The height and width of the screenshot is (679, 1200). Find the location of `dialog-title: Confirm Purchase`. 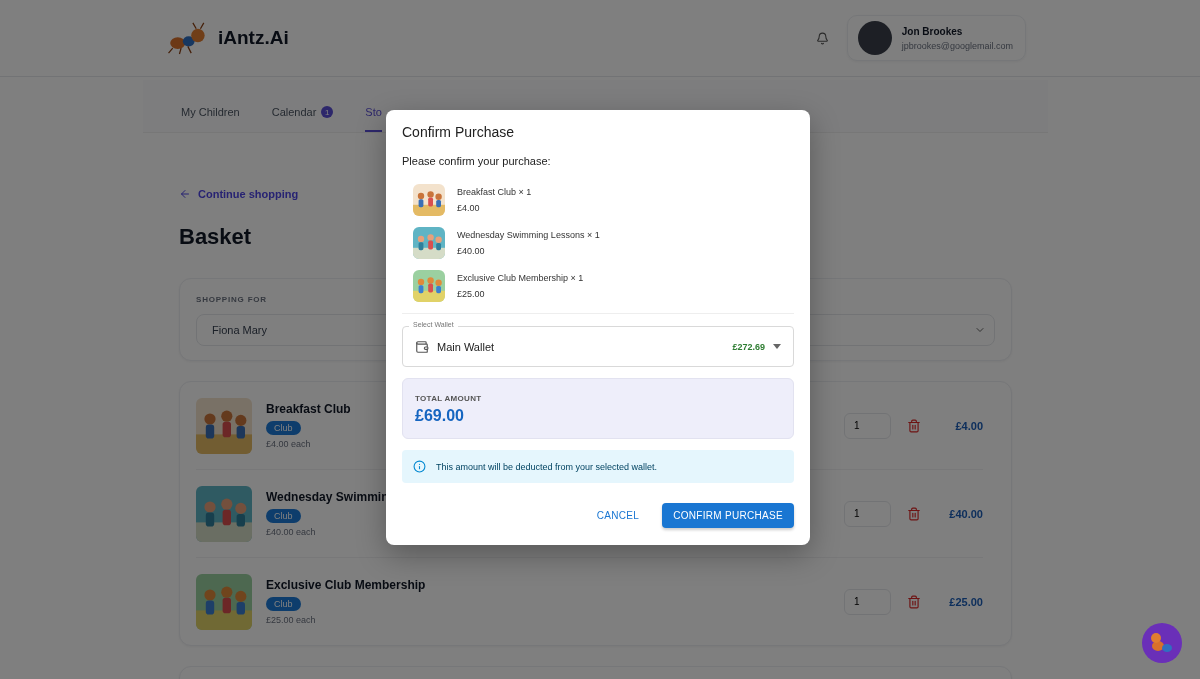

dialog-title: Confirm Purchase is located at coordinates (459, 132).